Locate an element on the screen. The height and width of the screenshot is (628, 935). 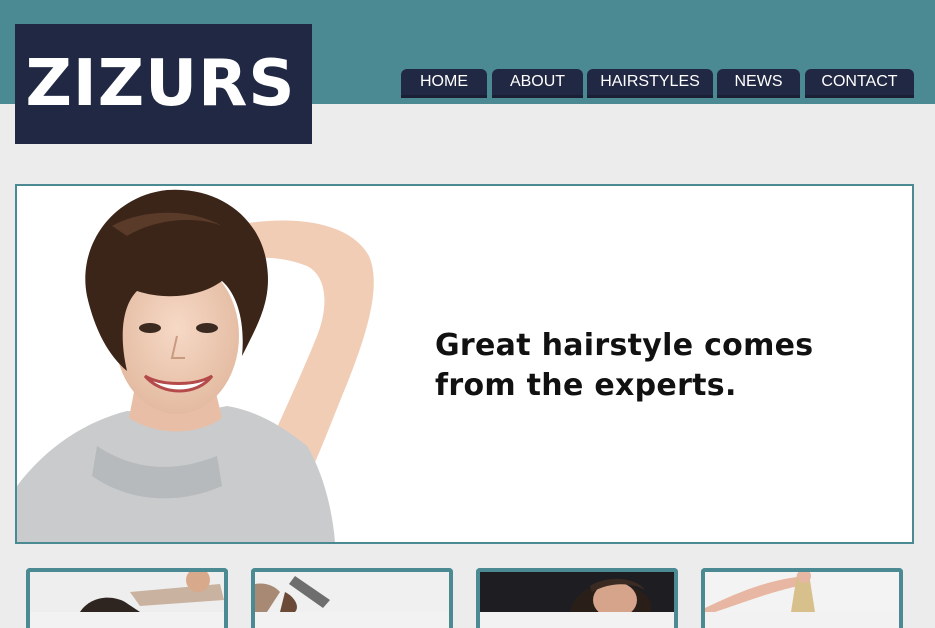
nav-hairstyles: HAIRSTYLES is located at coordinates (650, 83).